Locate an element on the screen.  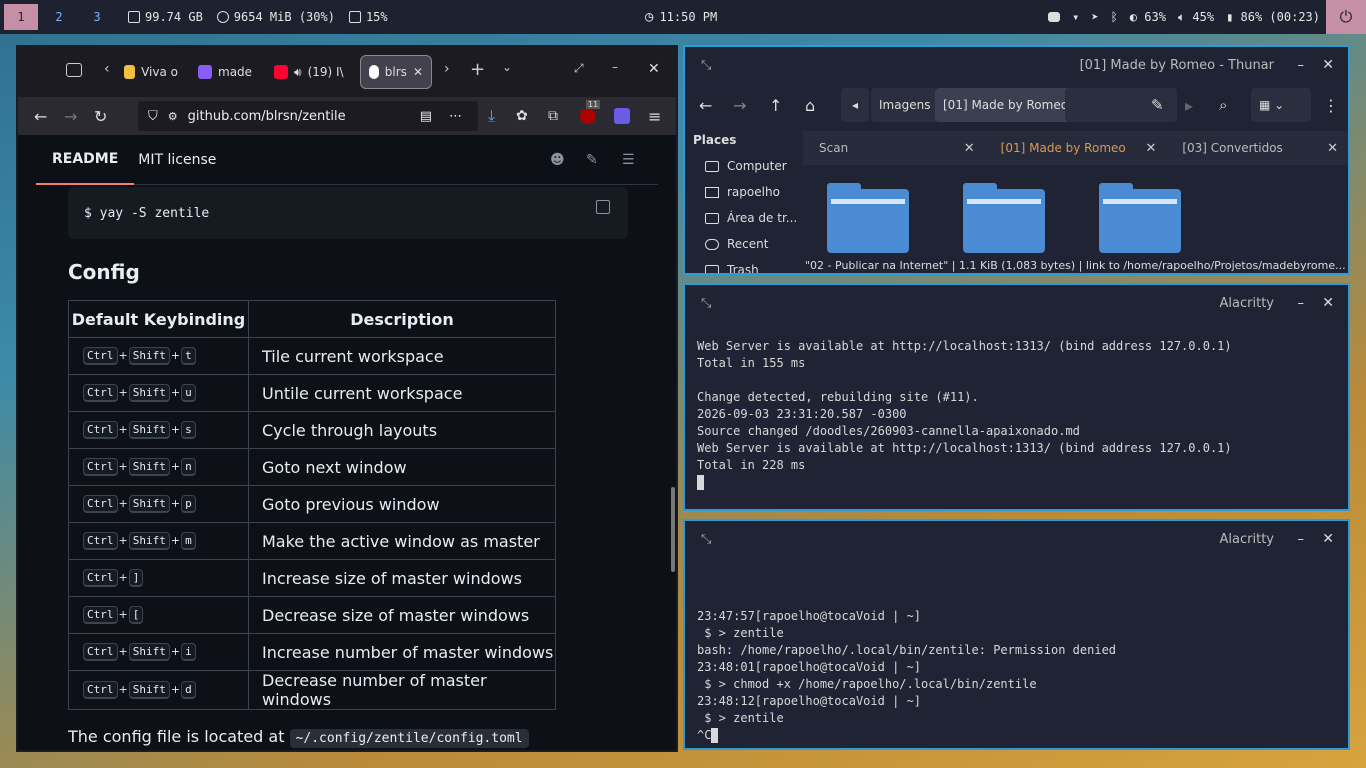
bluetooth-icon: ᛒ is located at coordinates (1114, 17).